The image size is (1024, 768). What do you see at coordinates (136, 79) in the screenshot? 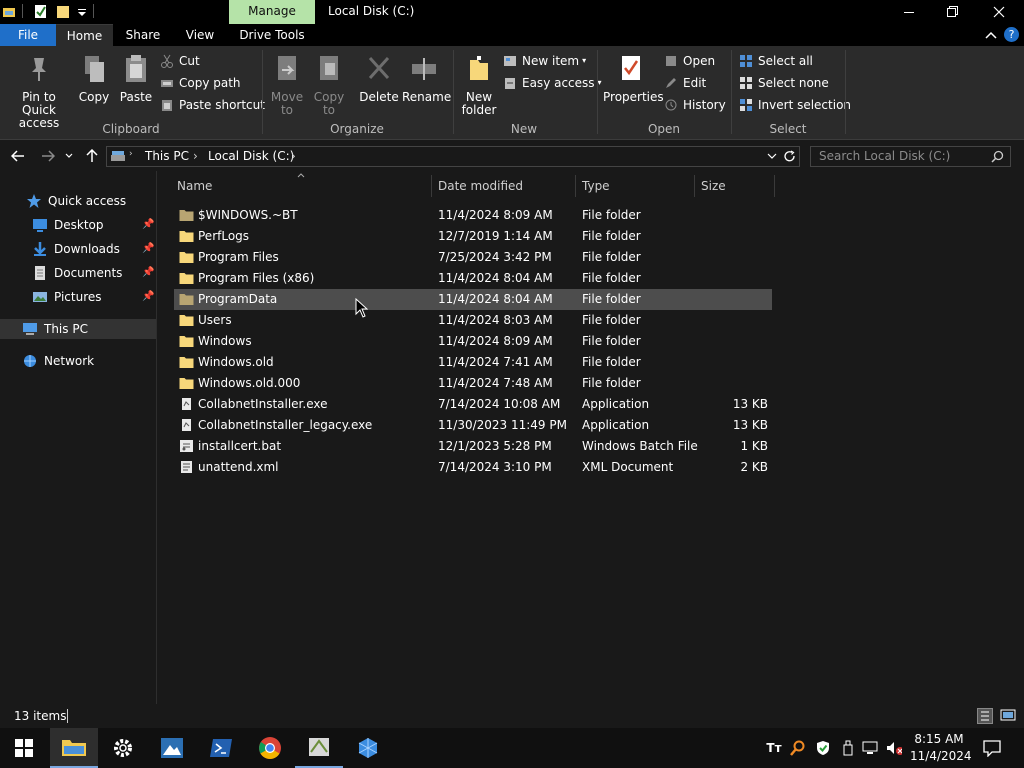
I see `paste-button: Paste` at bounding box center [136, 79].